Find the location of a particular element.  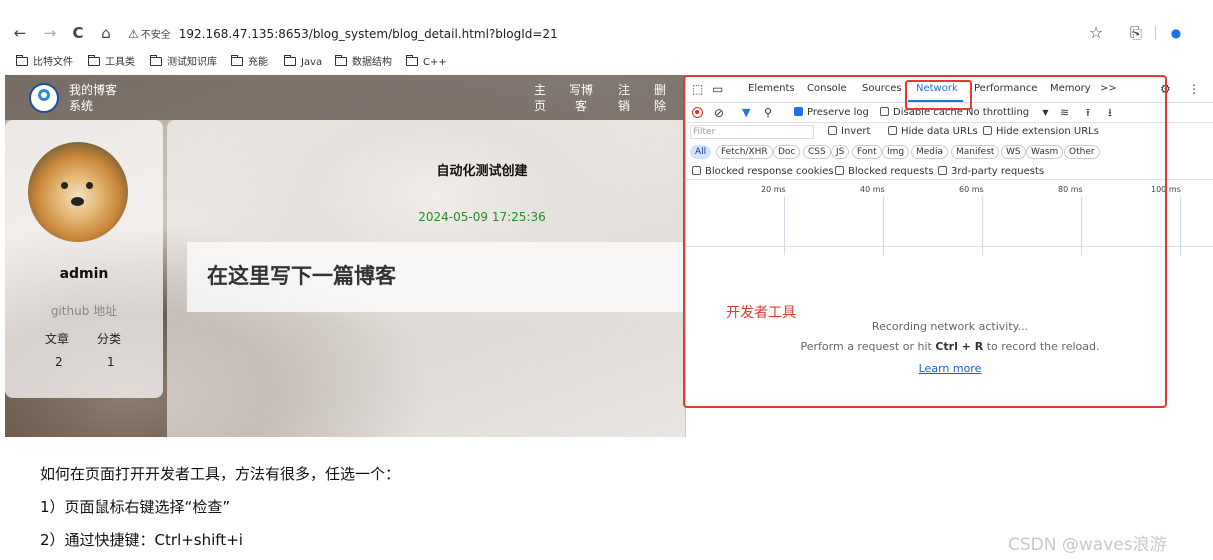

bookmark-item: 充能 is located at coordinates (249, 63).